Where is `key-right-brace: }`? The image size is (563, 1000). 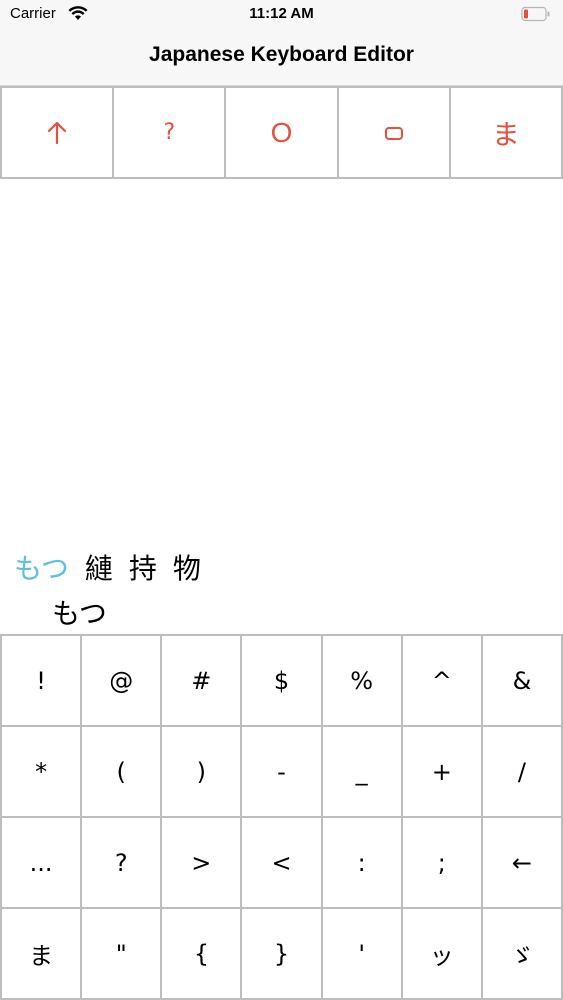
key-right-brace: } is located at coordinates (282, 954).